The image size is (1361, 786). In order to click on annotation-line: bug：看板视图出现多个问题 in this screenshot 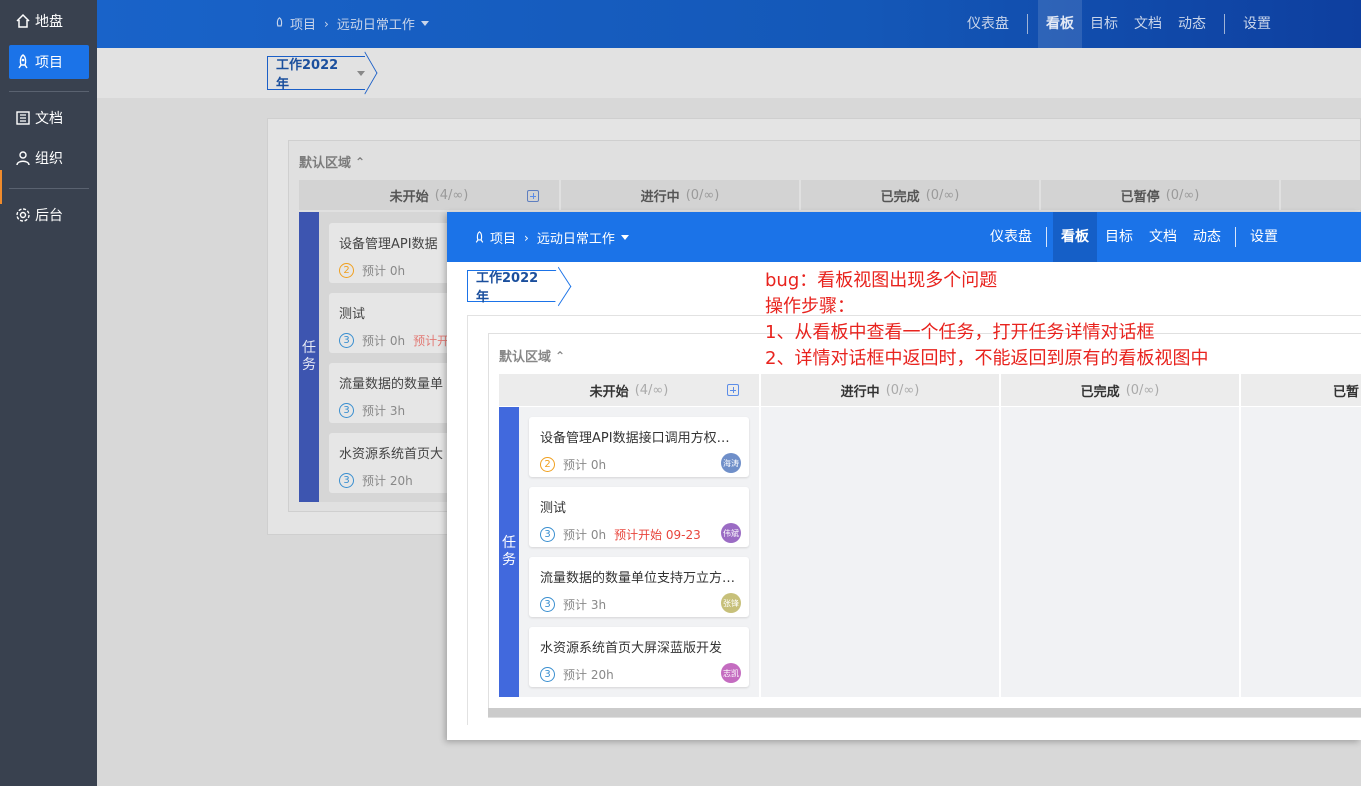, I will do `click(881, 280)`.